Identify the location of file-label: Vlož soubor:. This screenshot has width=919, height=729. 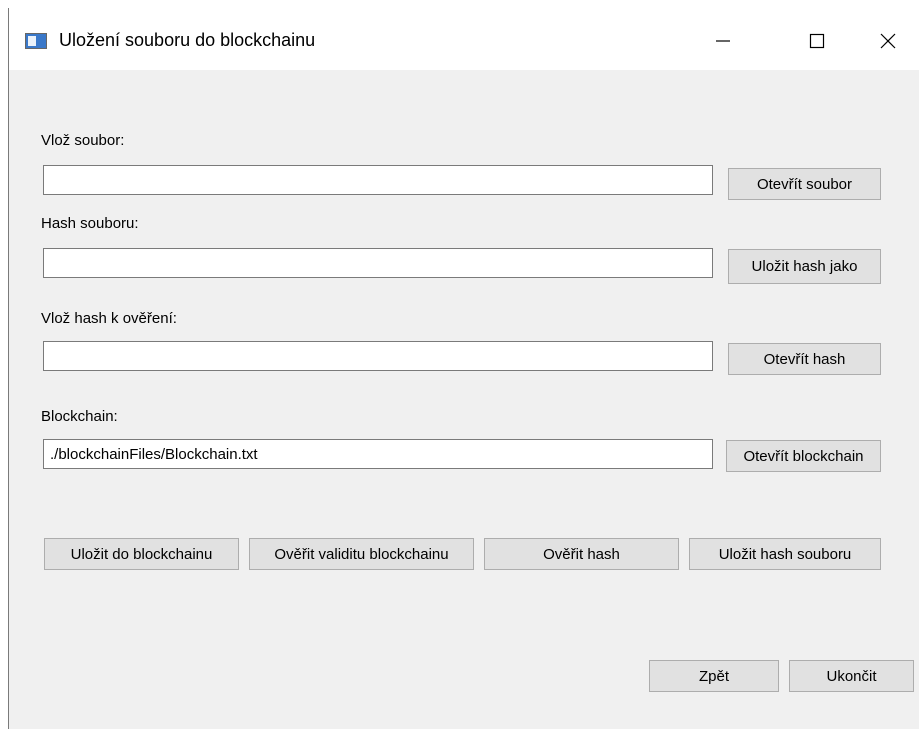
(83, 140).